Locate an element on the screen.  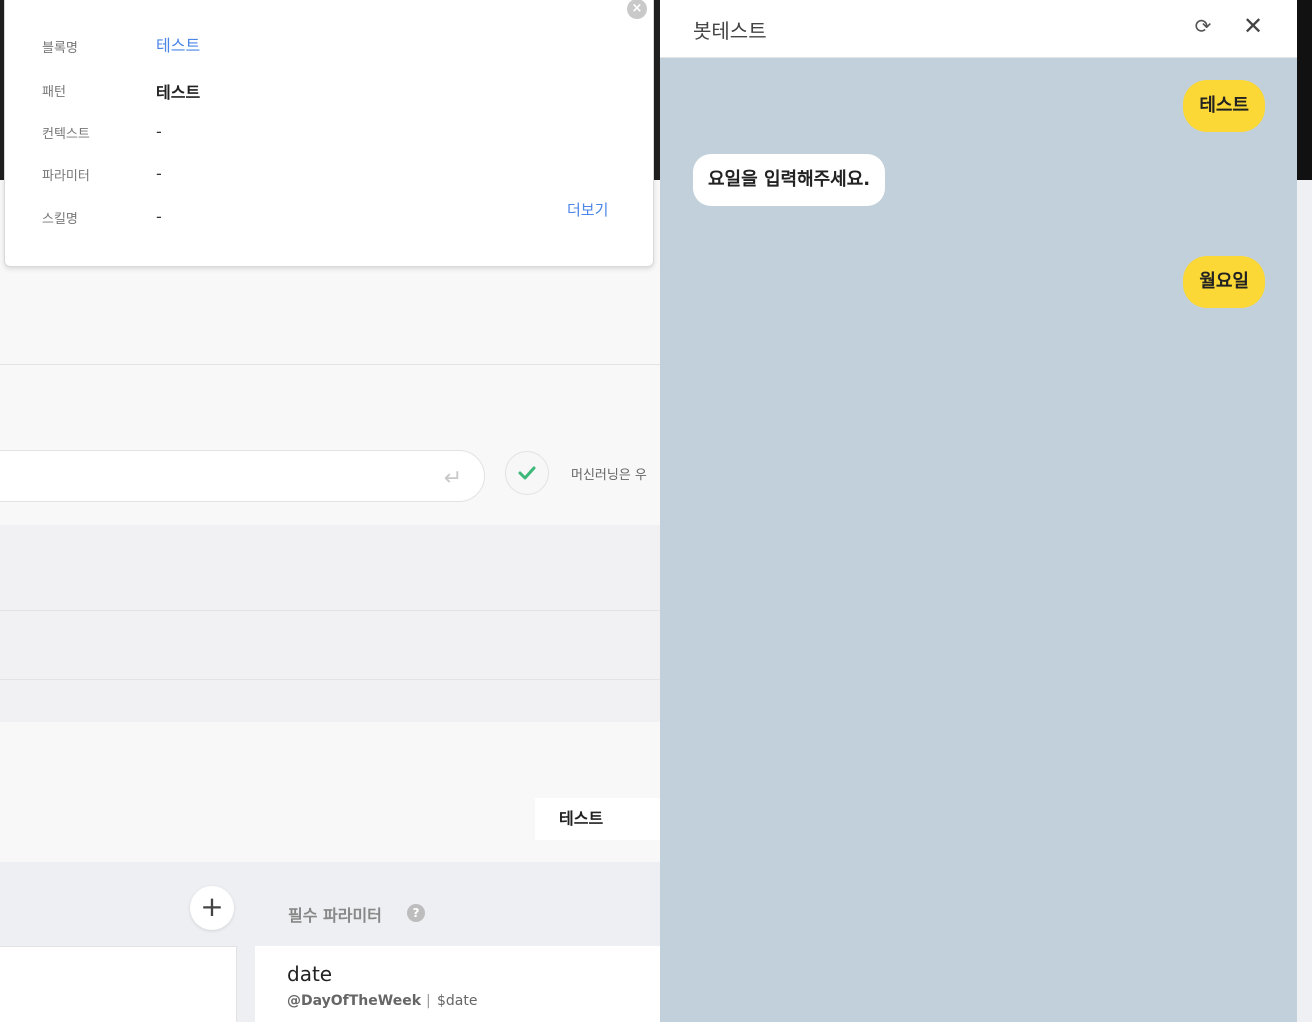
parameter-label: 파라미터 is located at coordinates (66, 176).